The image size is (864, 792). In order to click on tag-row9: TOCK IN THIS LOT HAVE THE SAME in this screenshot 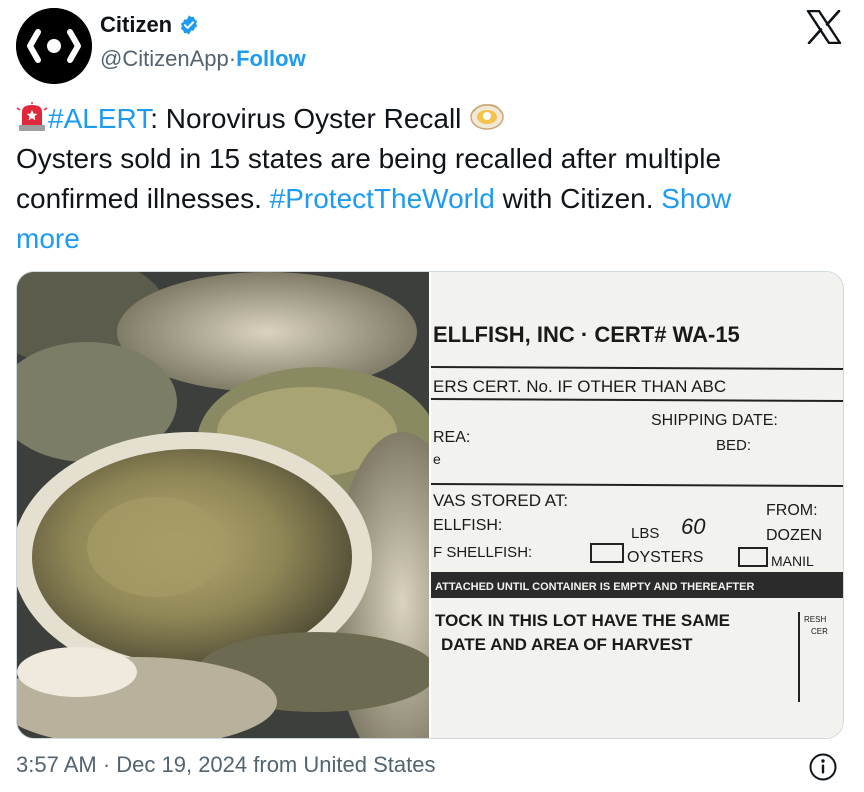, I will do `click(582, 620)`.